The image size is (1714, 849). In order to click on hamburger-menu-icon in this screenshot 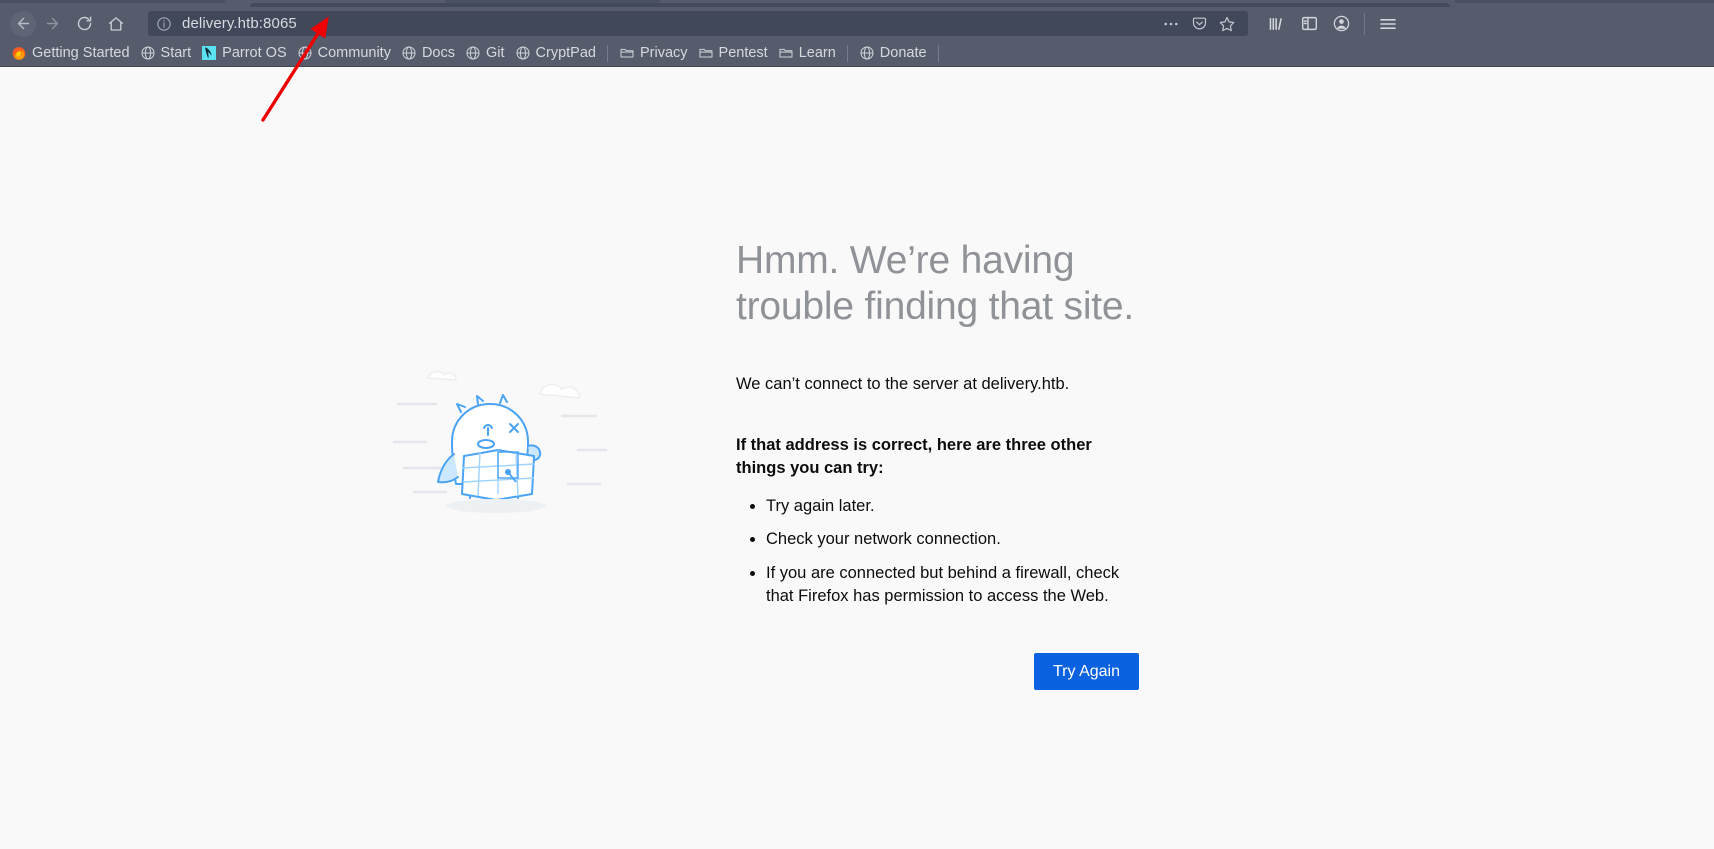, I will do `click(1388, 24)`.